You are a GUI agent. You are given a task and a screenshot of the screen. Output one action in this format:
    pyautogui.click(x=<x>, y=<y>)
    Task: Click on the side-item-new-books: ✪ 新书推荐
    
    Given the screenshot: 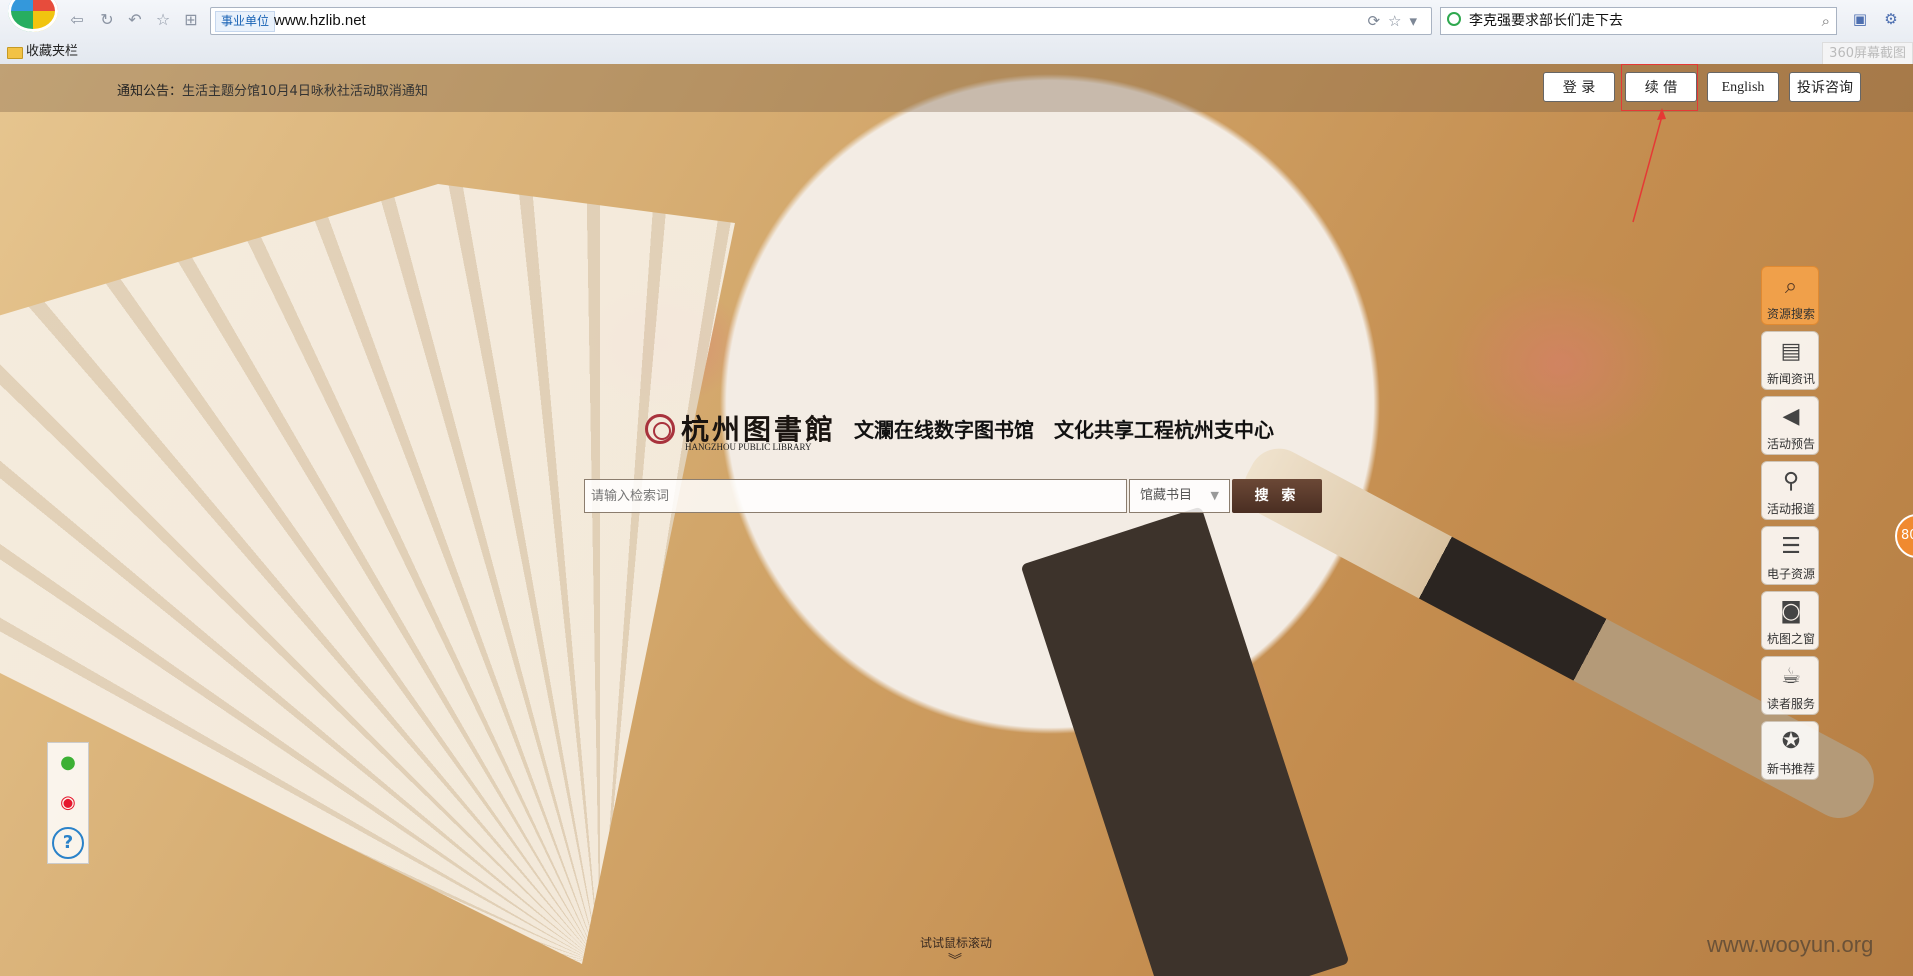 What is the action you would take?
    pyautogui.click(x=1790, y=750)
    